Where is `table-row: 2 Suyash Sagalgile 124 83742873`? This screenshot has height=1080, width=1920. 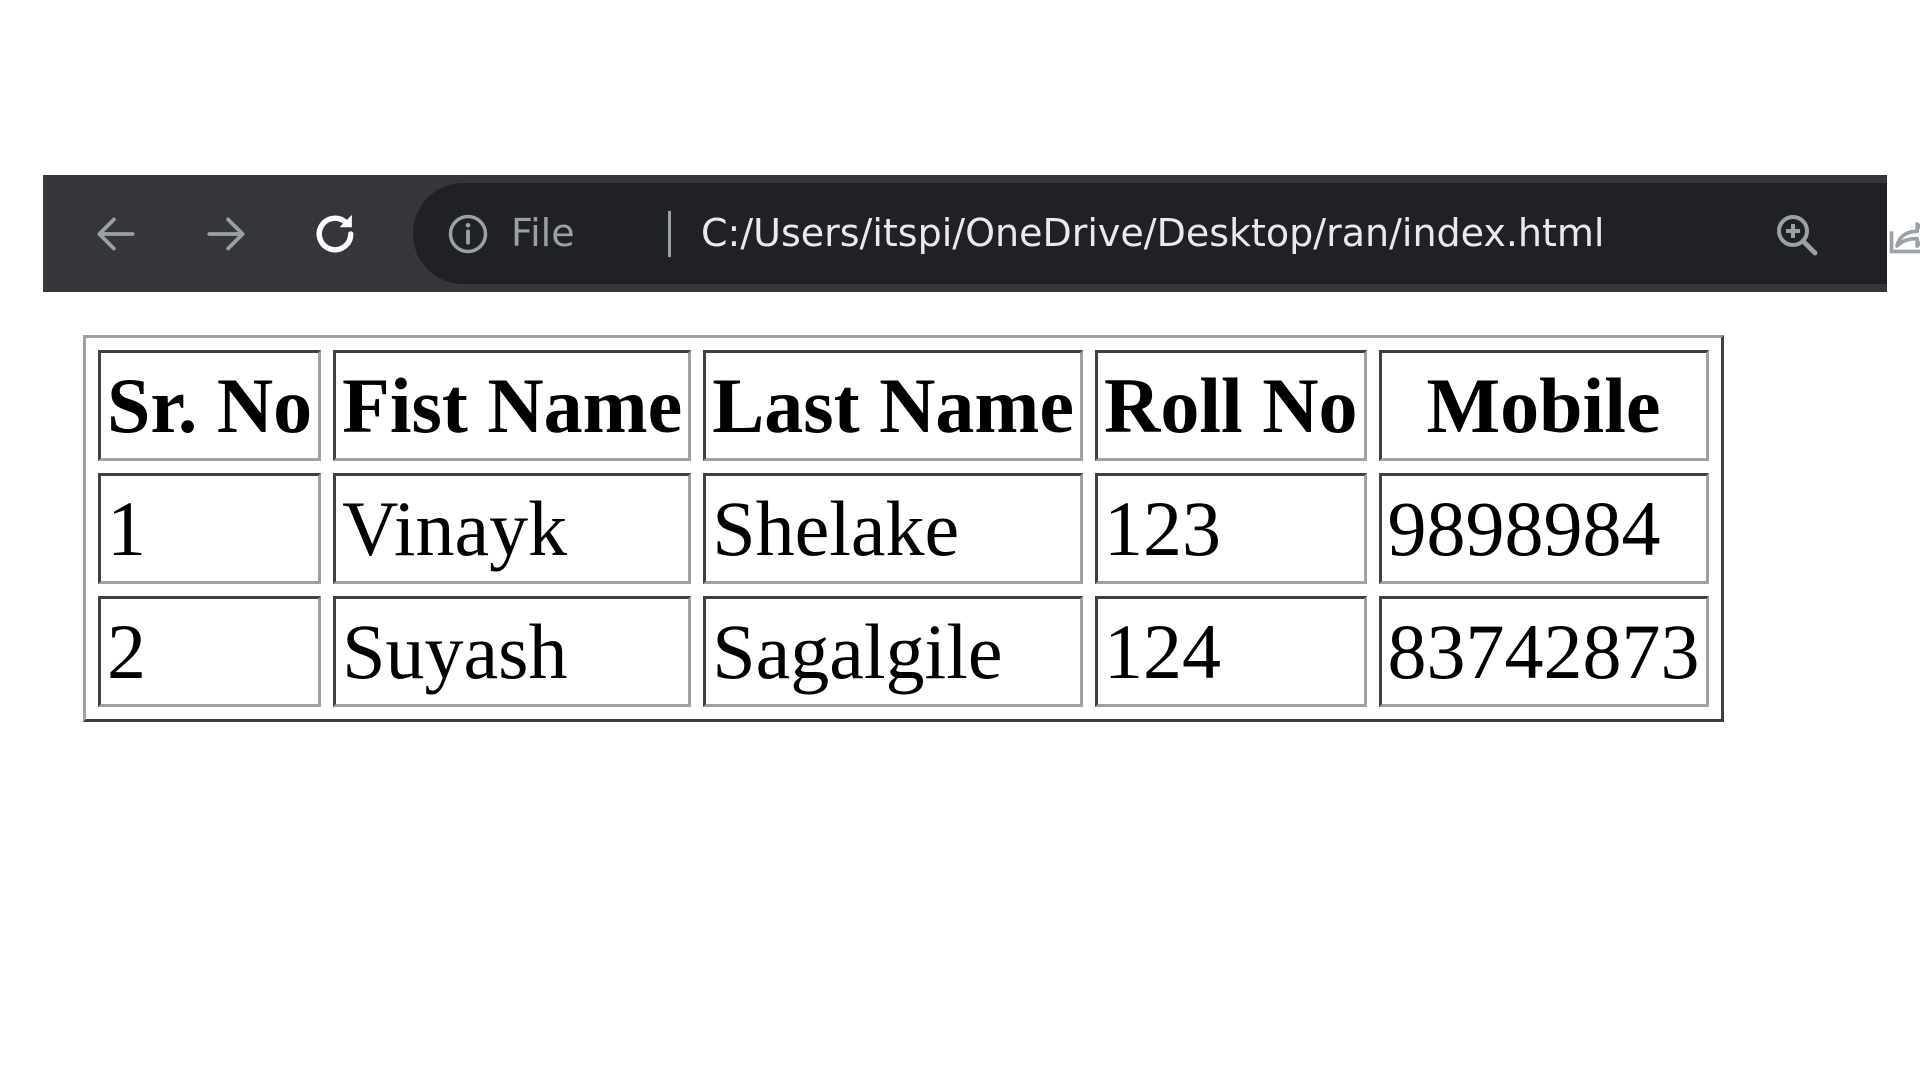
table-row: 2 Suyash Sagalgile 124 83742873 is located at coordinates (903, 651).